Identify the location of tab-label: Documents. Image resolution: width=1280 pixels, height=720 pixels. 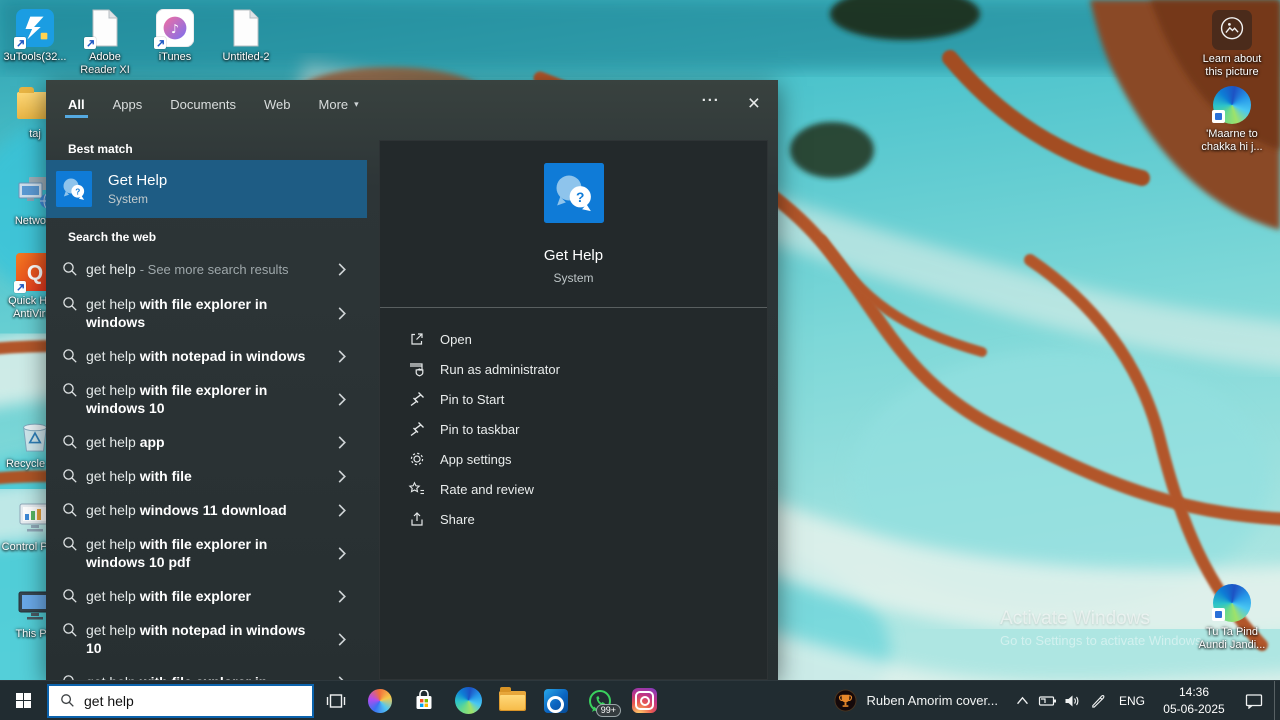
(203, 104).